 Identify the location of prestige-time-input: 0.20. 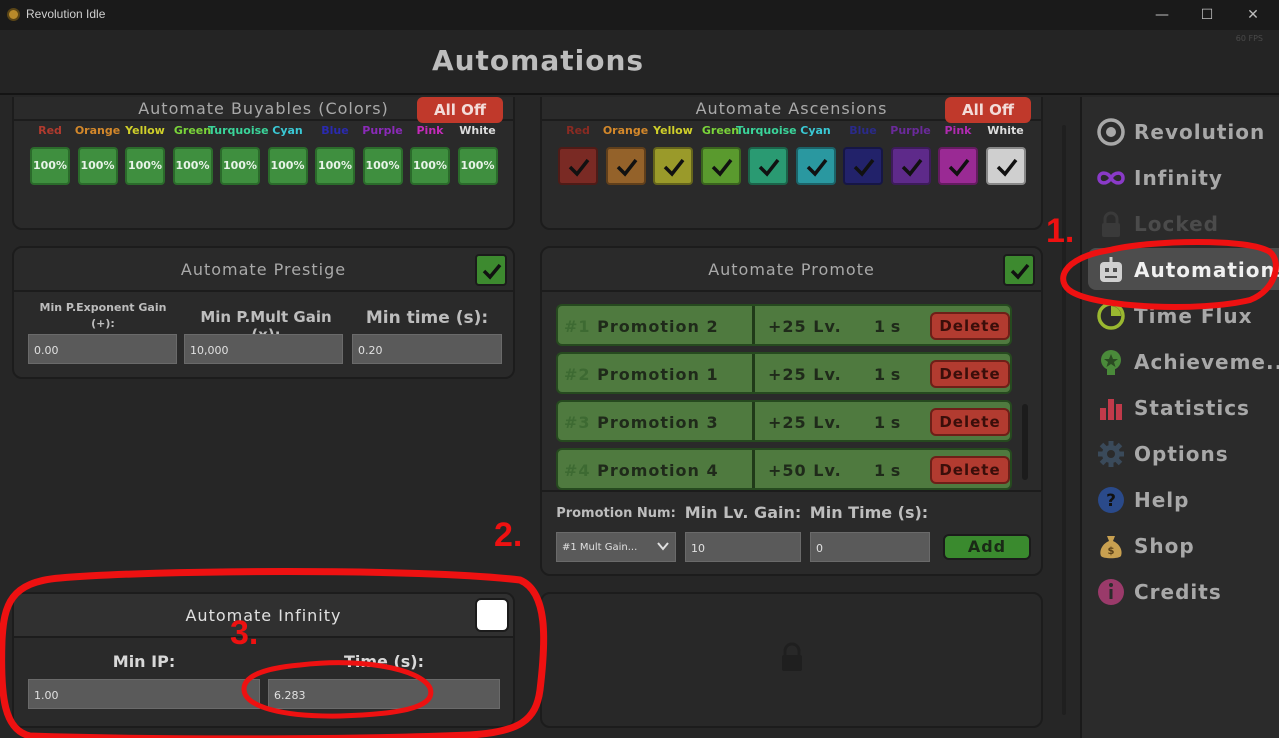
(427, 349).